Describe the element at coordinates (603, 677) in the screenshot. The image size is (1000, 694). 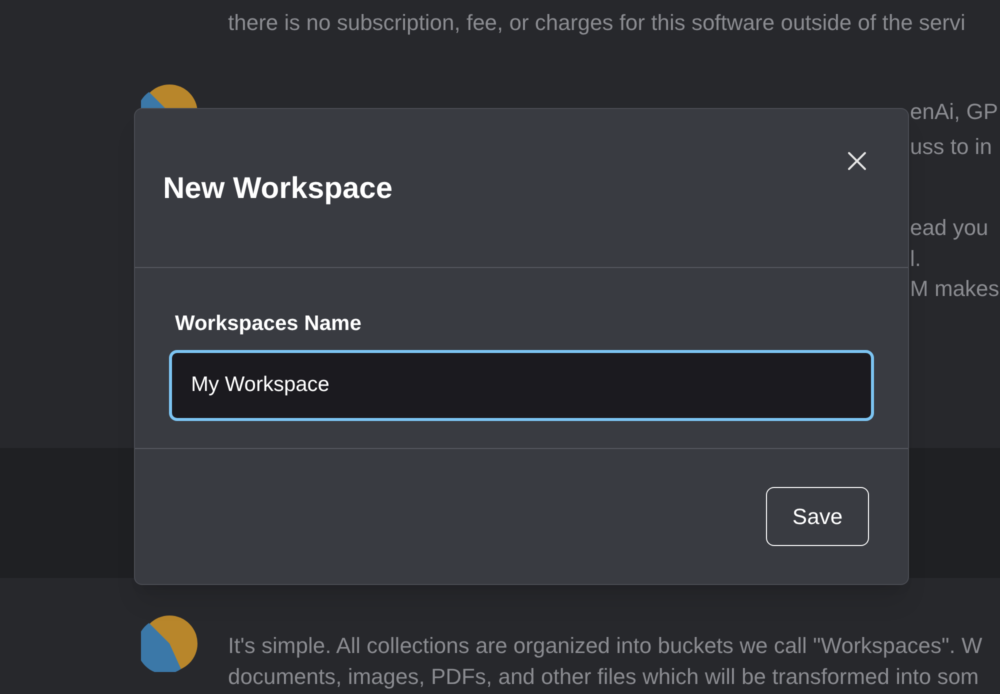
I see `message-text: documents, images, PDFs, and other files which will be transformed into som` at that location.